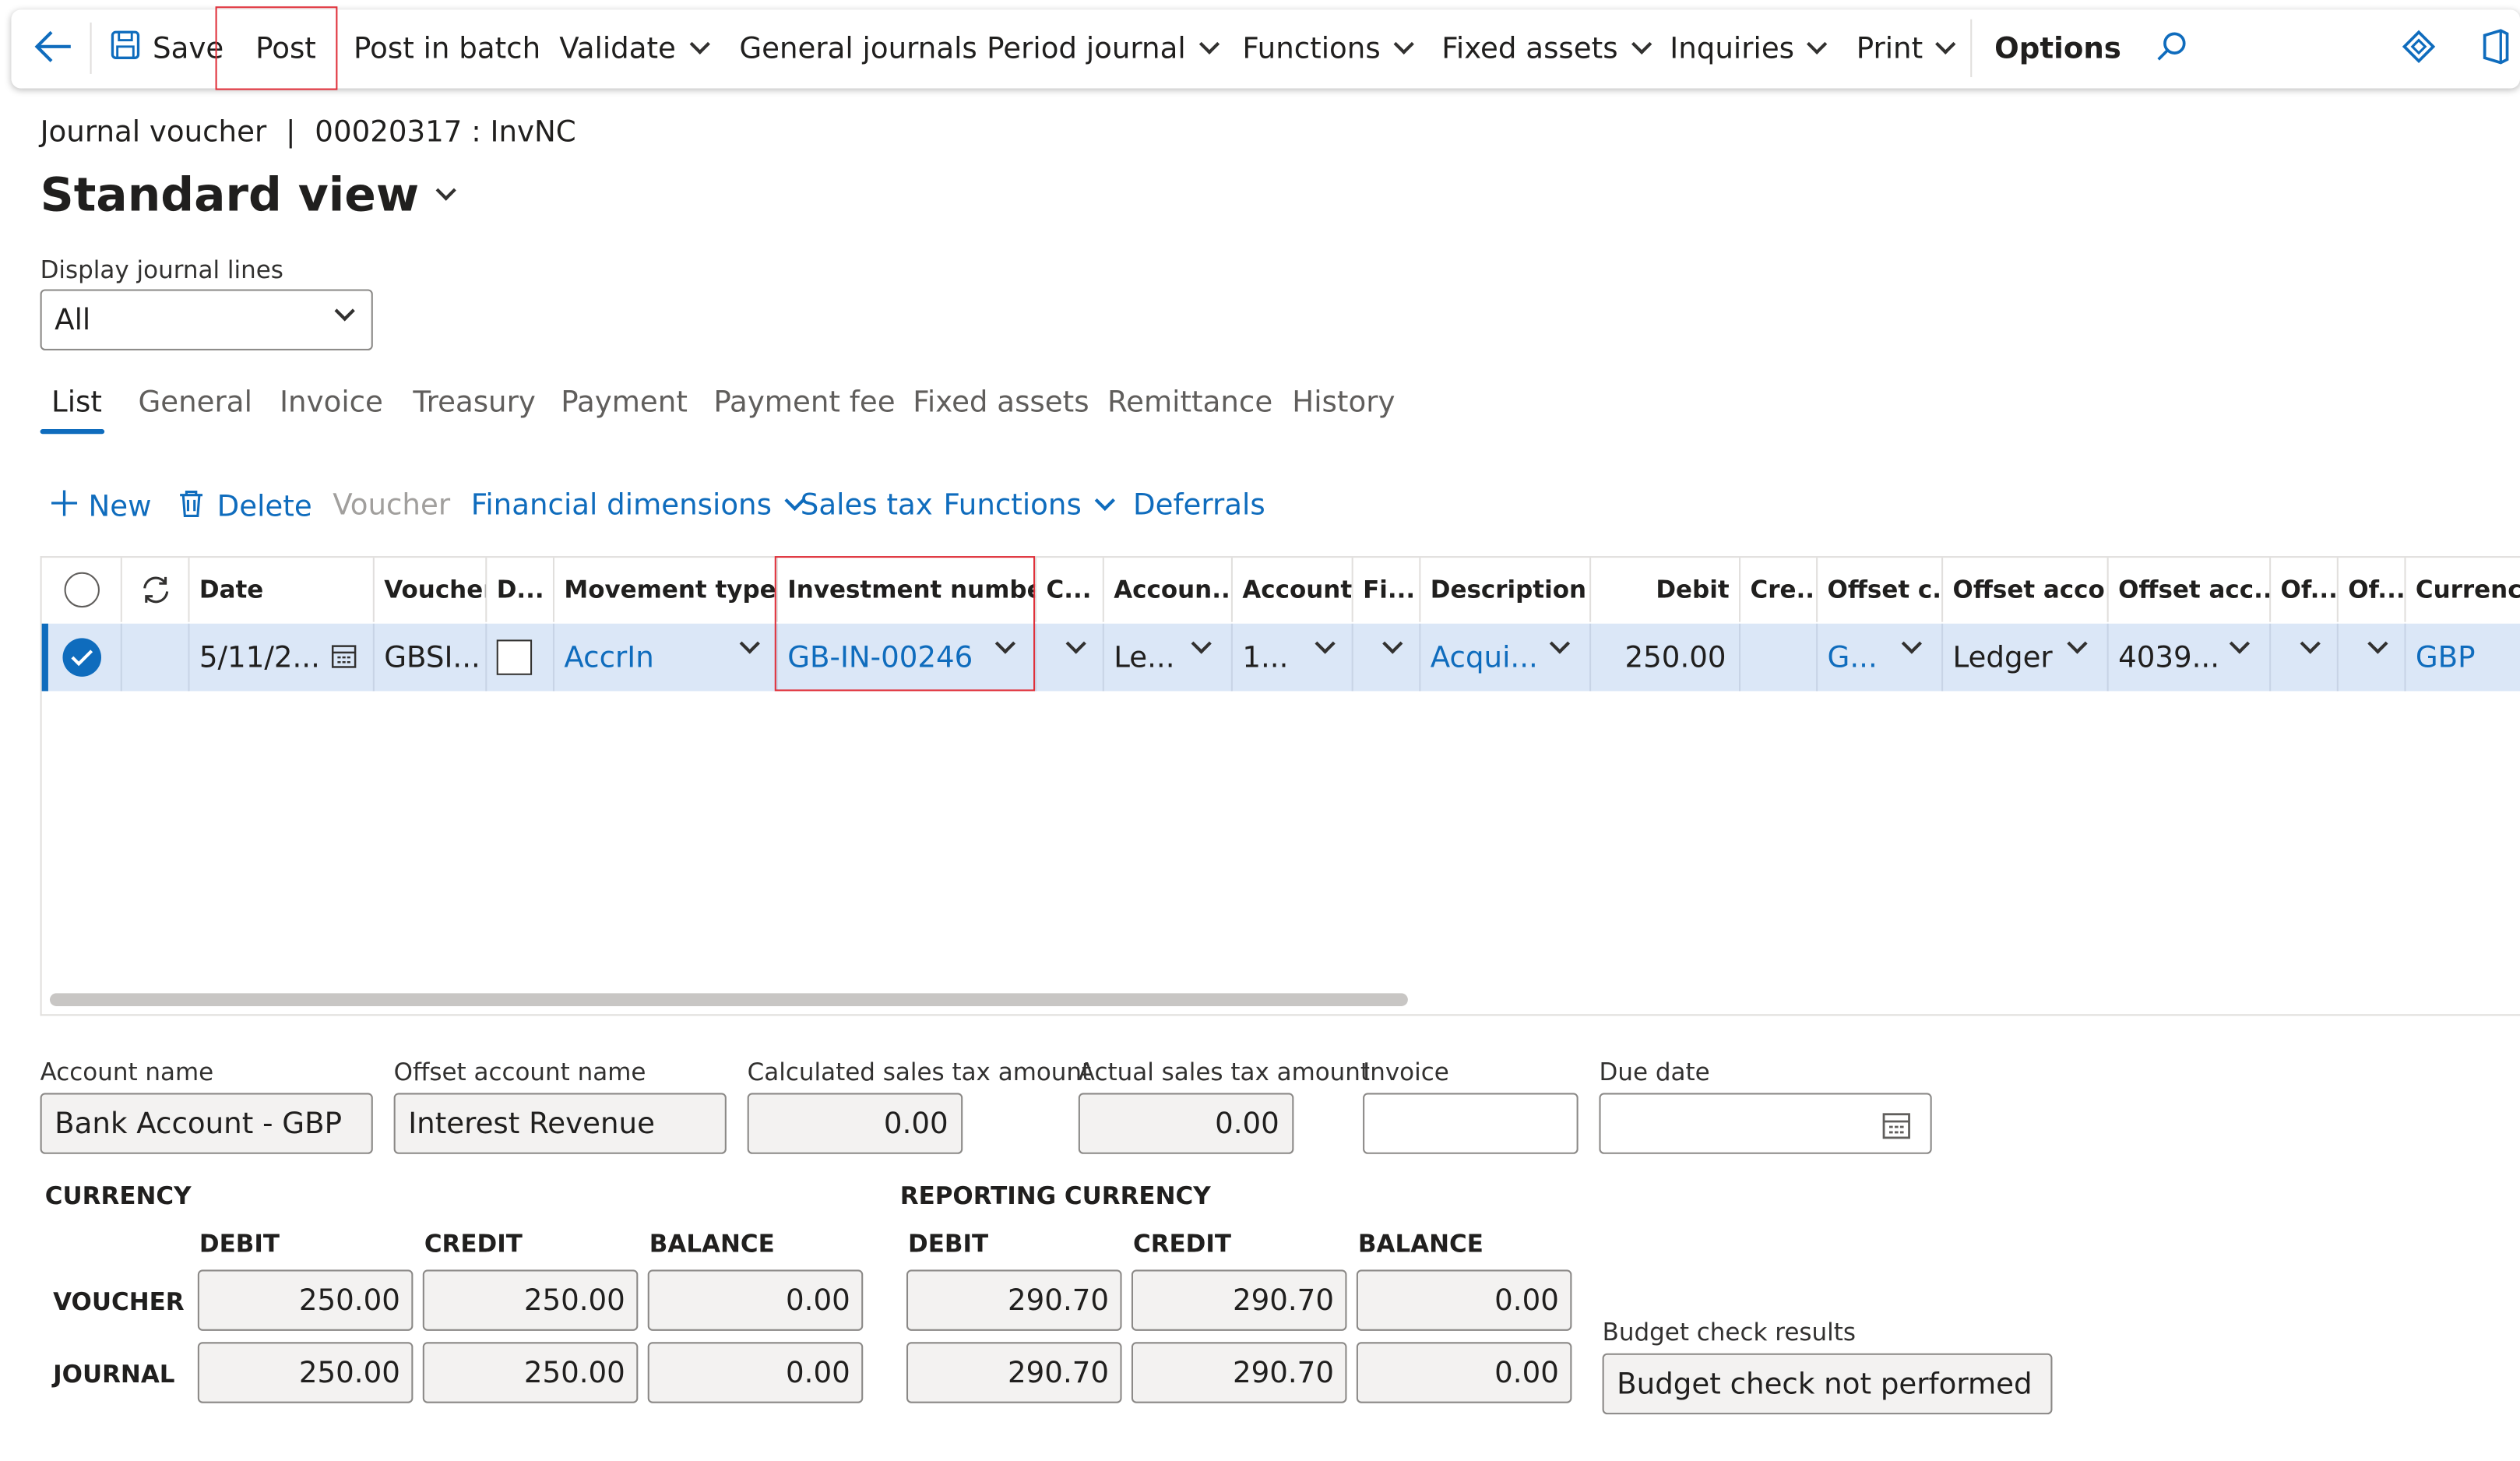  What do you see at coordinates (82, 658) in the screenshot?
I see `row-select-check` at bounding box center [82, 658].